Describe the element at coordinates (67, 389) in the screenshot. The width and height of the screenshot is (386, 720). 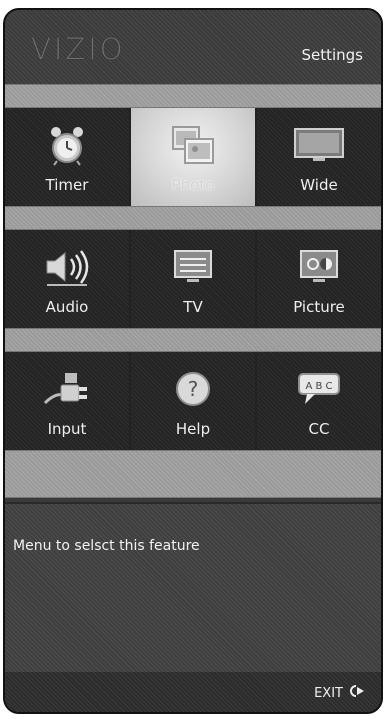
I see `input-plug-icon` at that location.